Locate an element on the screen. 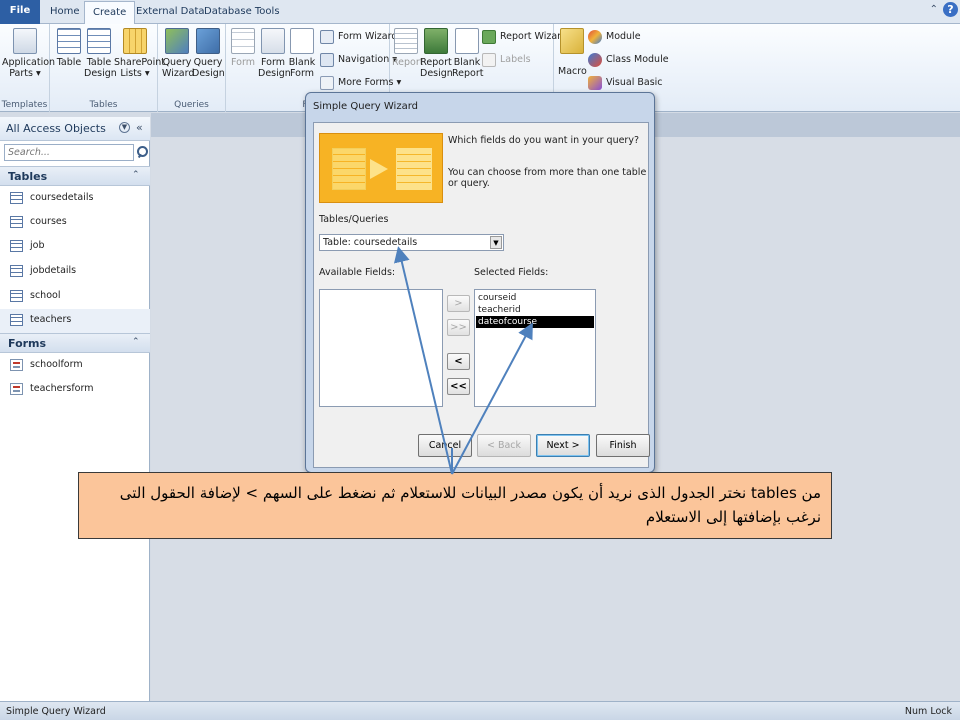 The image size is (960, 720). nav-menu-dropdown-icon: ▼ is located at coordinates (124, 127).